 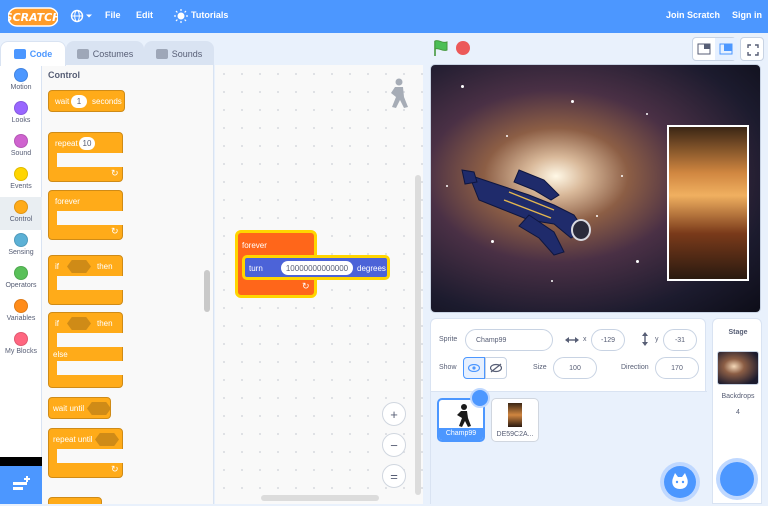 I want to click on block-label: repeat until, so click(x=73, y=439).